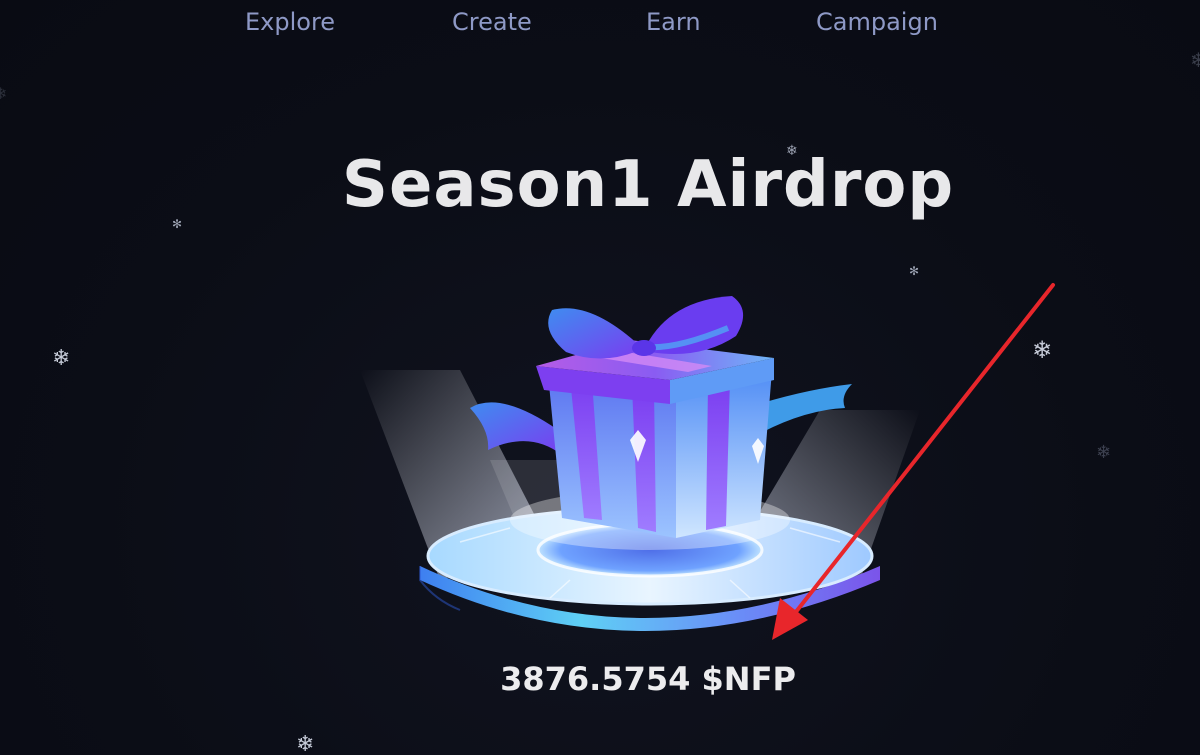  What do you see at coordinates (648, 679) in the screenshot?
I see `airdrop-amount: 3876.5754 $NFP` at bounding box center [648, 679].